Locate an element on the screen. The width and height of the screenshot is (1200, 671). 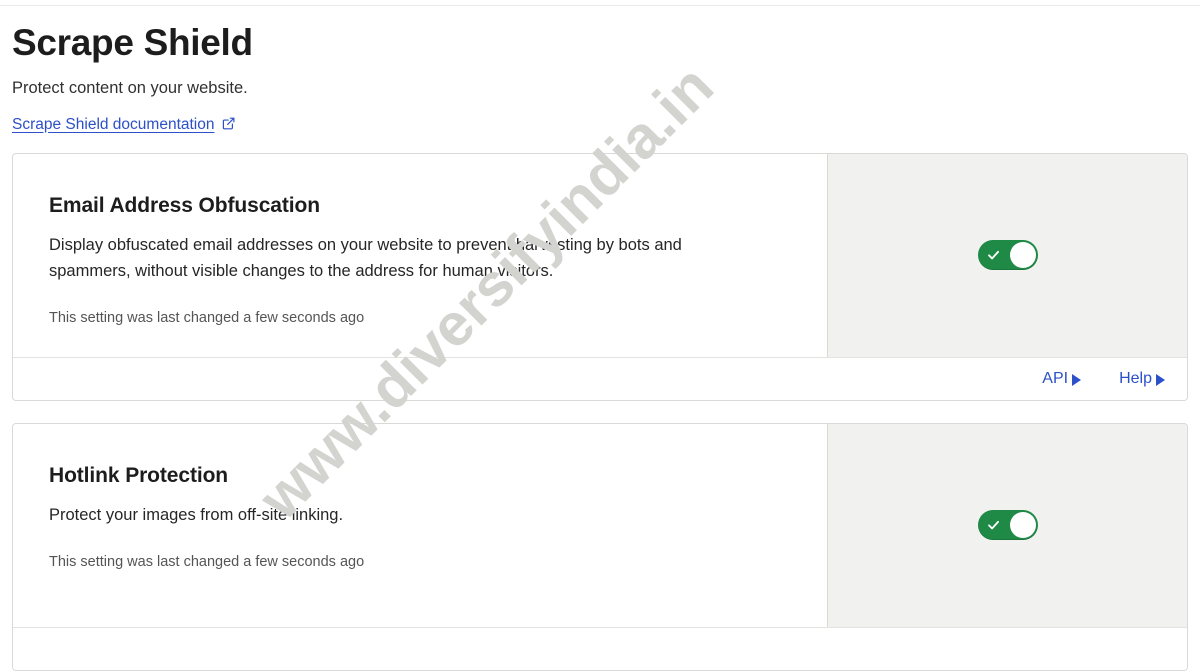
email-obfuscation-toggle is located at coordinates (1007, 255).